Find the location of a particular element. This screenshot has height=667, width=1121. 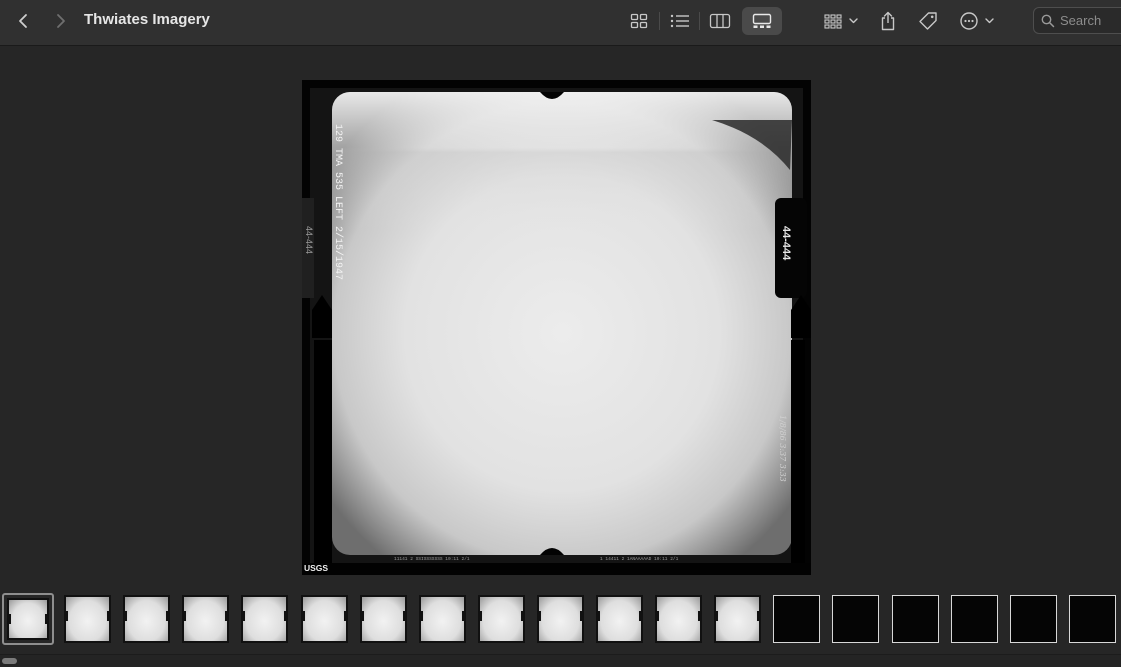

forward-button is located at coordinates (60, 21).